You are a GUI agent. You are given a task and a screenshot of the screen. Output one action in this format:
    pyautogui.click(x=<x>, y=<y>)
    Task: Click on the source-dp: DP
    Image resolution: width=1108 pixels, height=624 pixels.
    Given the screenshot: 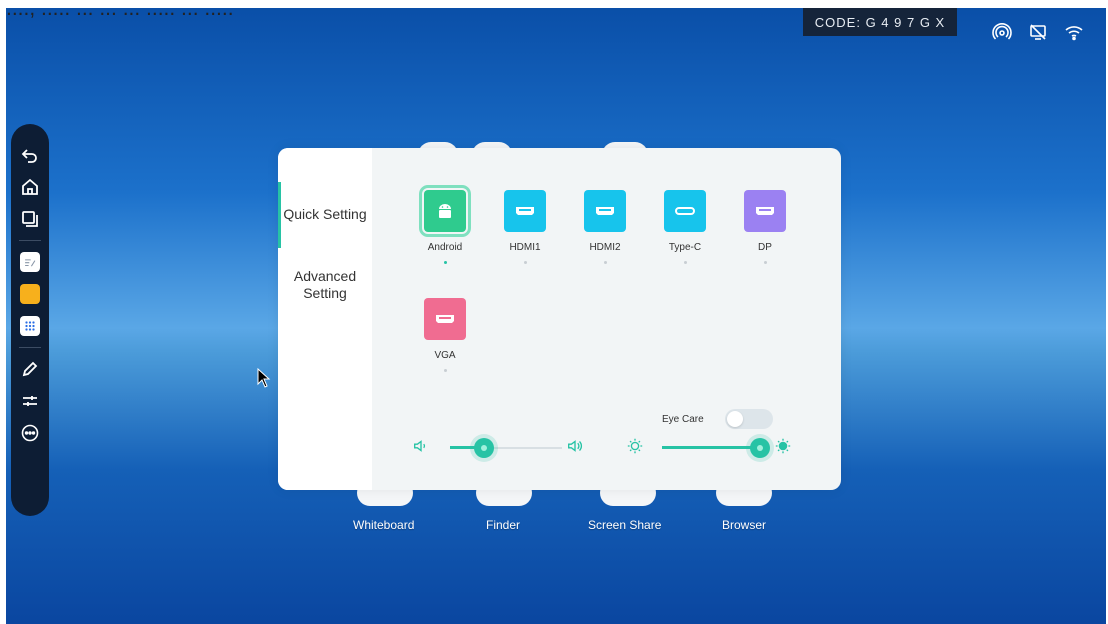 What is the action you would take?
    pyautogui.click(x=765, y=227)
    